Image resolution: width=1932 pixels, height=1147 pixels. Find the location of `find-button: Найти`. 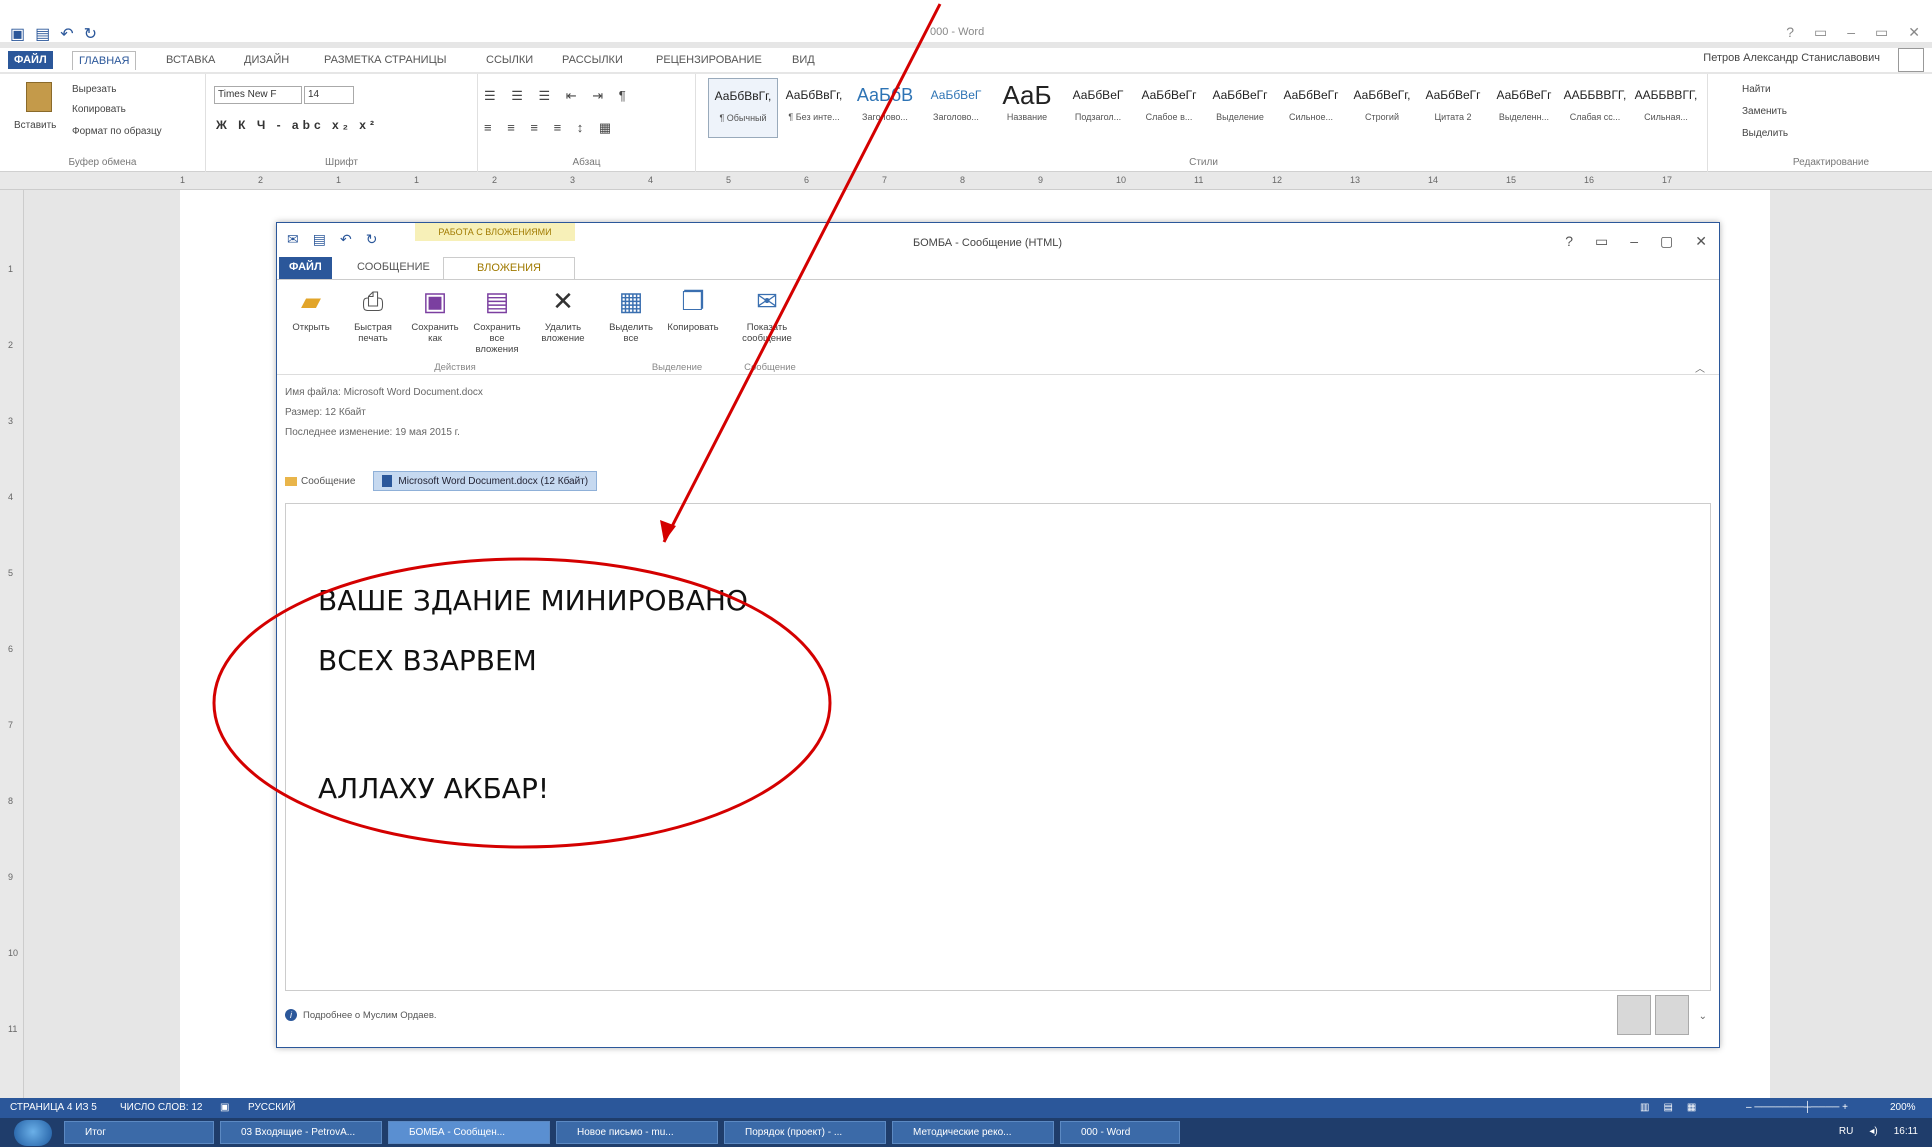

find-button: Найти is located at coordinates (1756, 89).